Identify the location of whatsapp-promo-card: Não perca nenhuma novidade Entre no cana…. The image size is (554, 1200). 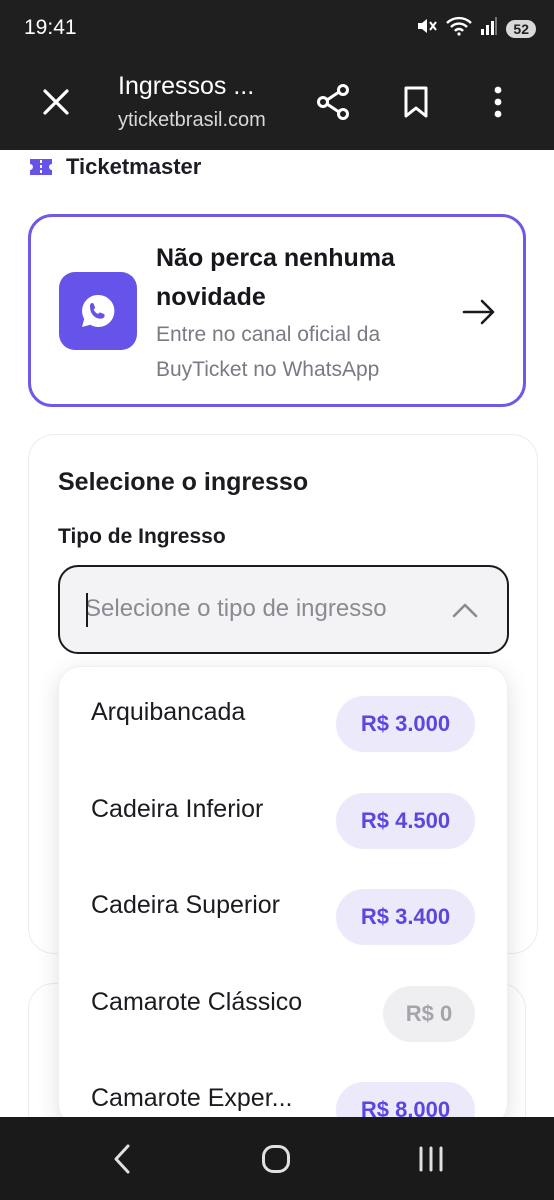
(277, 310).